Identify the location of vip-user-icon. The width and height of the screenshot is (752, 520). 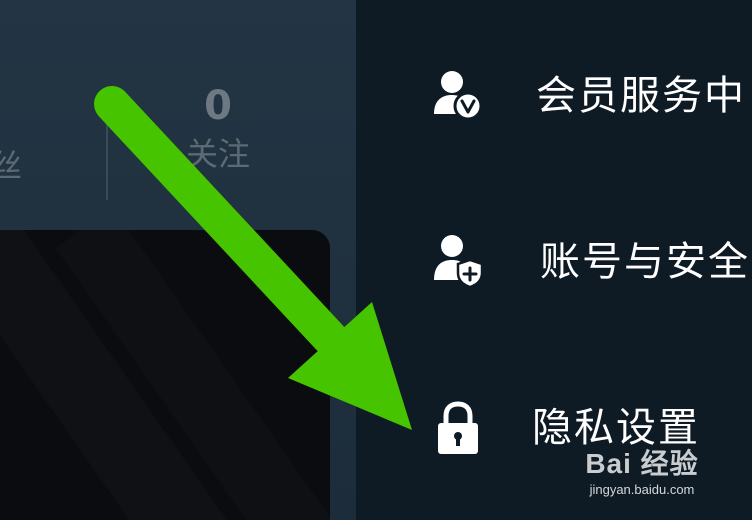
(458, 96).